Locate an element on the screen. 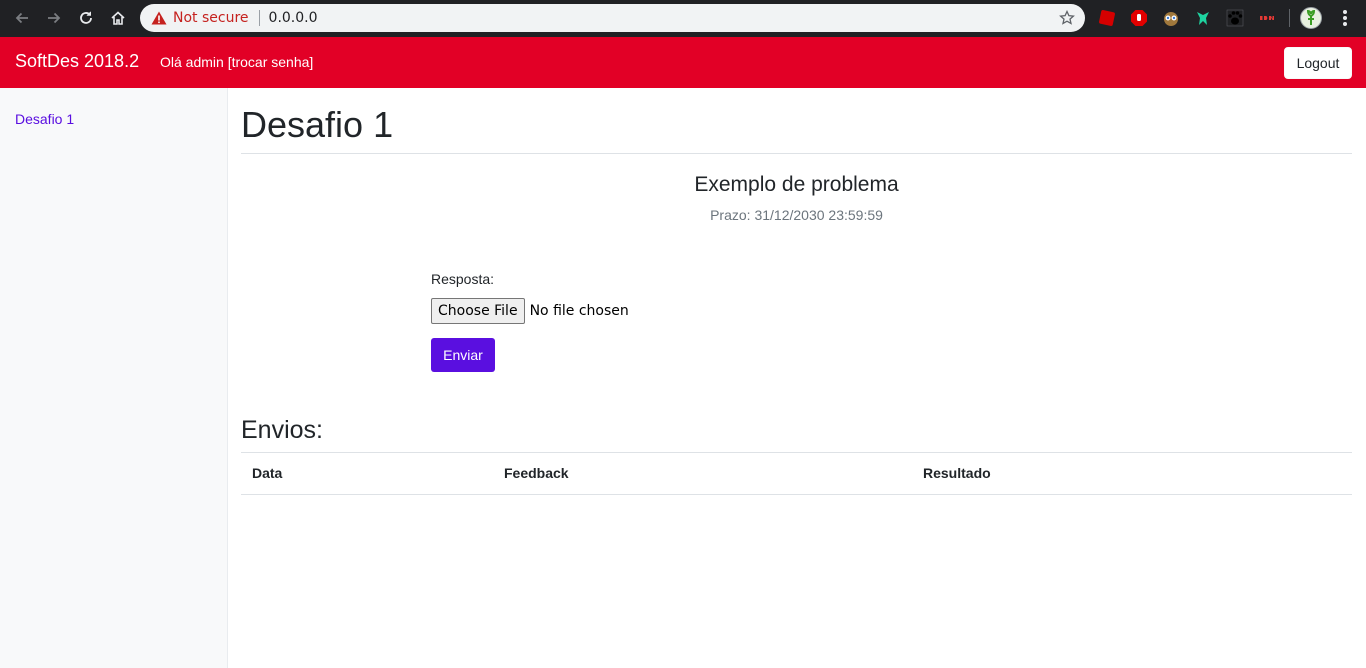  bird-icon is located at coordinates (1203, 18).